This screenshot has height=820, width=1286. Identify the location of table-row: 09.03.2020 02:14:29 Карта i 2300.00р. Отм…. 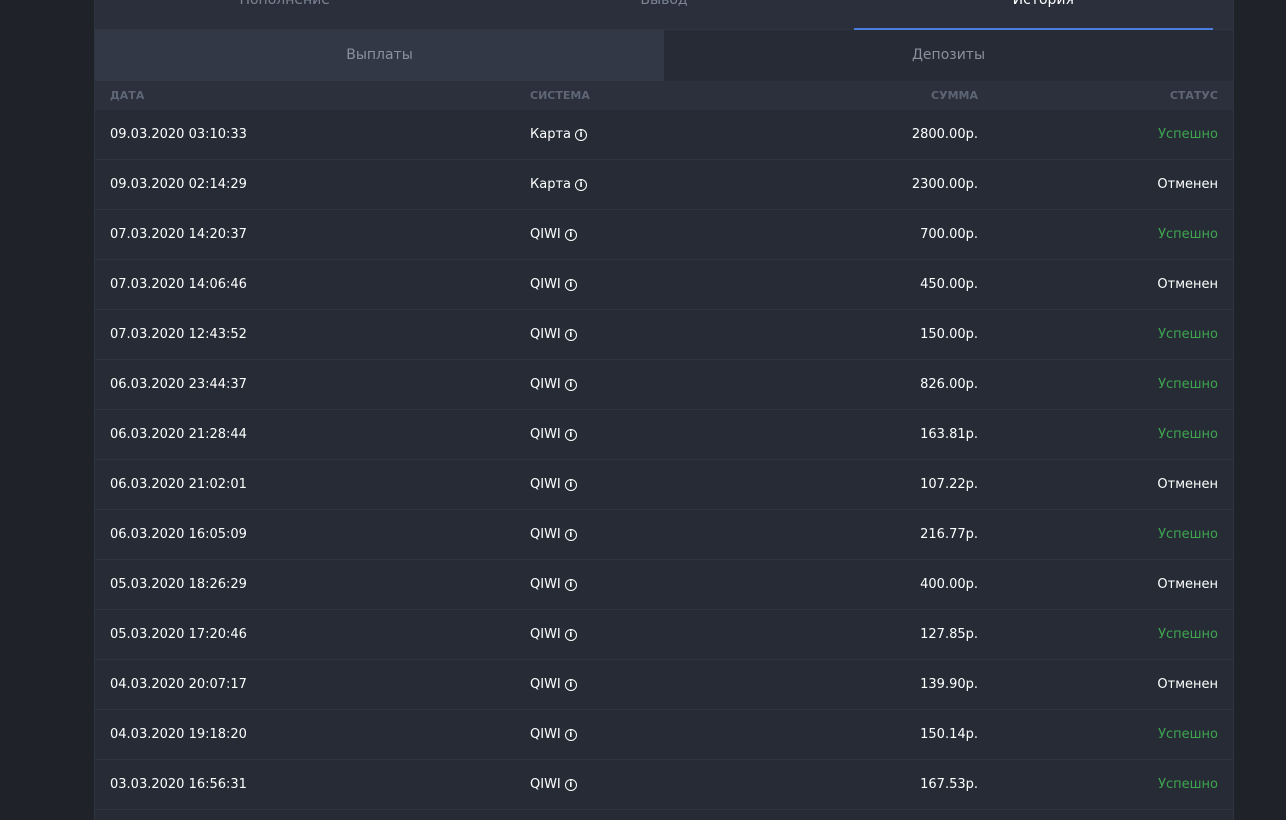
(664, 185).